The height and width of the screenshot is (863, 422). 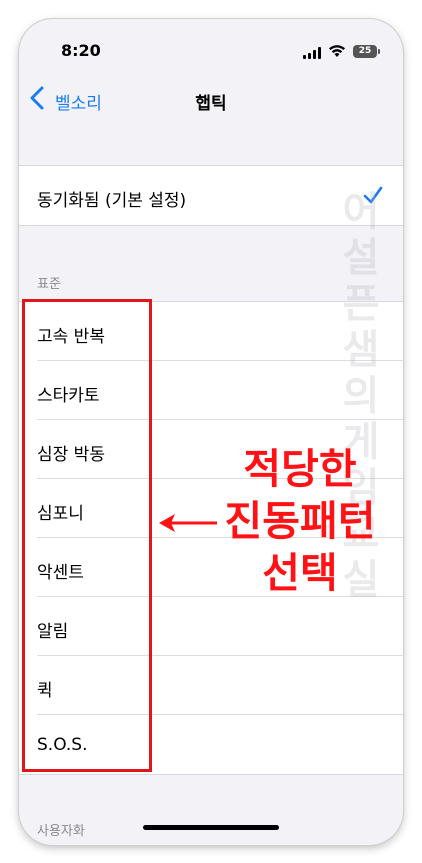 What do you see at coordinates (81, 50) in the screenshot?
I see `status-time: 8:20` at bounding box center [81, 50].